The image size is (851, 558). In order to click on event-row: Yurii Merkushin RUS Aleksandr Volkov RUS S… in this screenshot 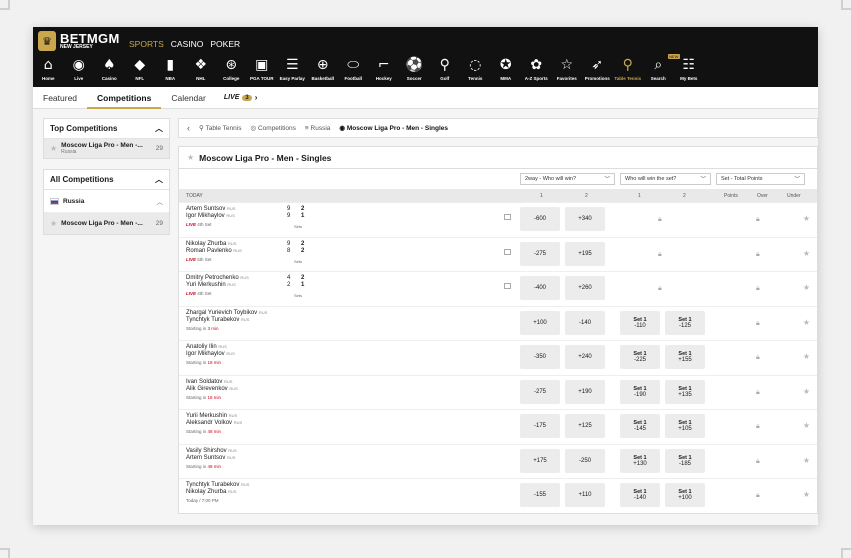, I will do `click(498, 426)`.